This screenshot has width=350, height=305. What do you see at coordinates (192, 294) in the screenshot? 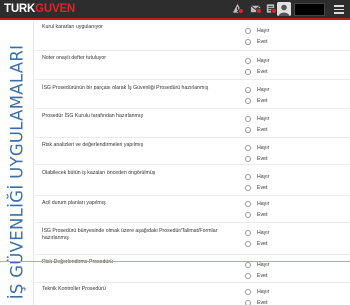
I see `question-row: Teknik Kontroller Prosedürü Hayır Evet` at bounding box center [192, 294].